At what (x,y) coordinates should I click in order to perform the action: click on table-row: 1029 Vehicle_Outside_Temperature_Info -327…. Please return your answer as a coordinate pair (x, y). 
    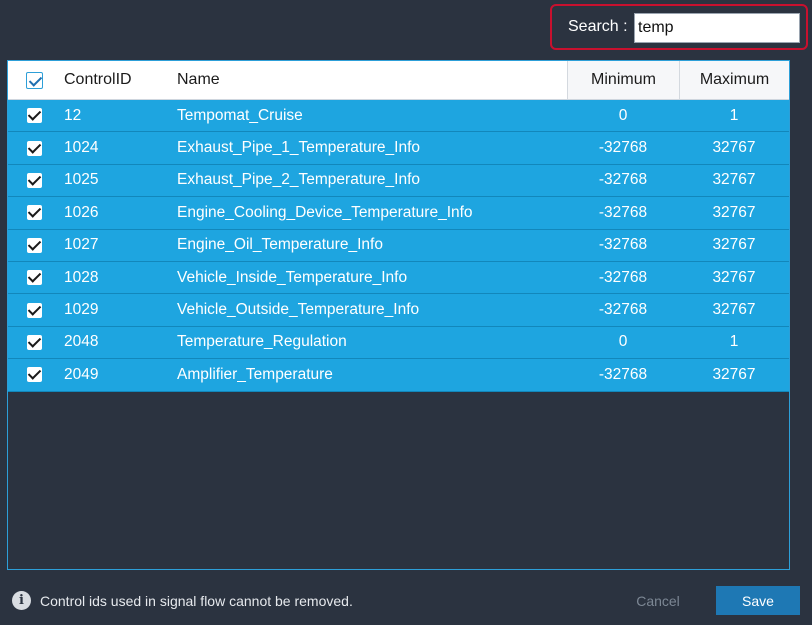
    Looking at the image, I should click on (398, 310).